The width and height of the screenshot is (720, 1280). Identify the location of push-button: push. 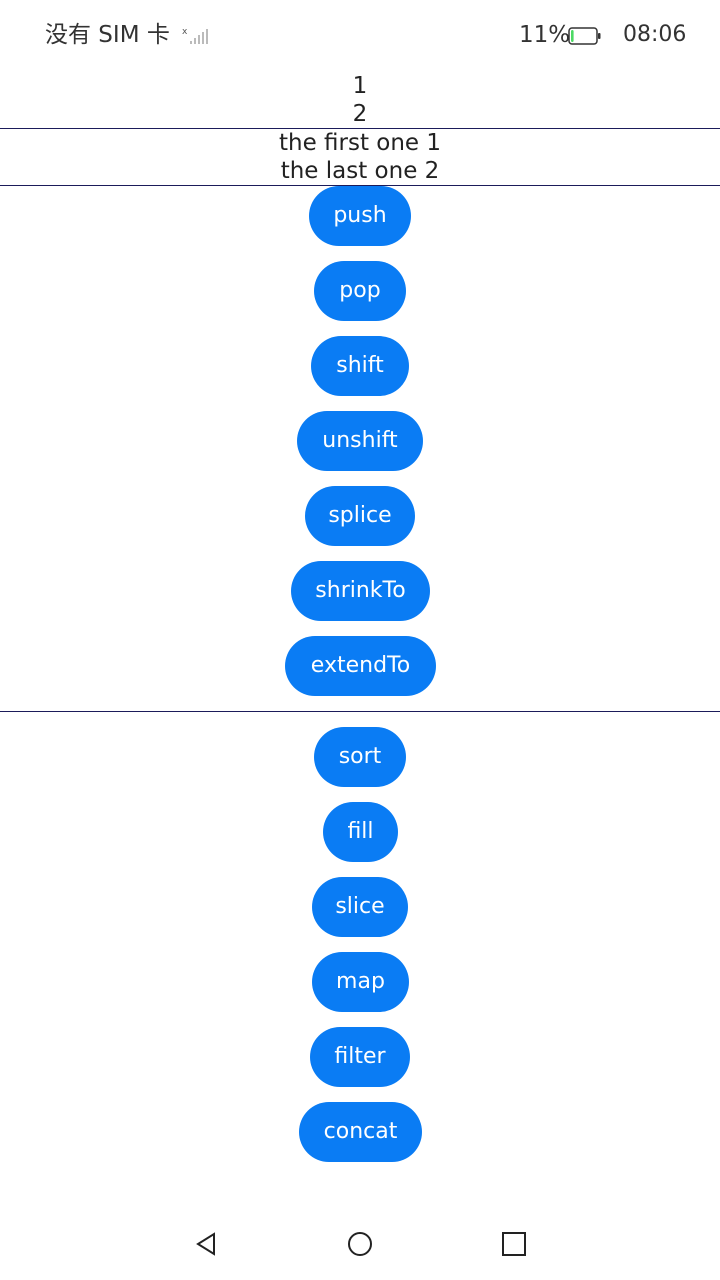
(360, 216).